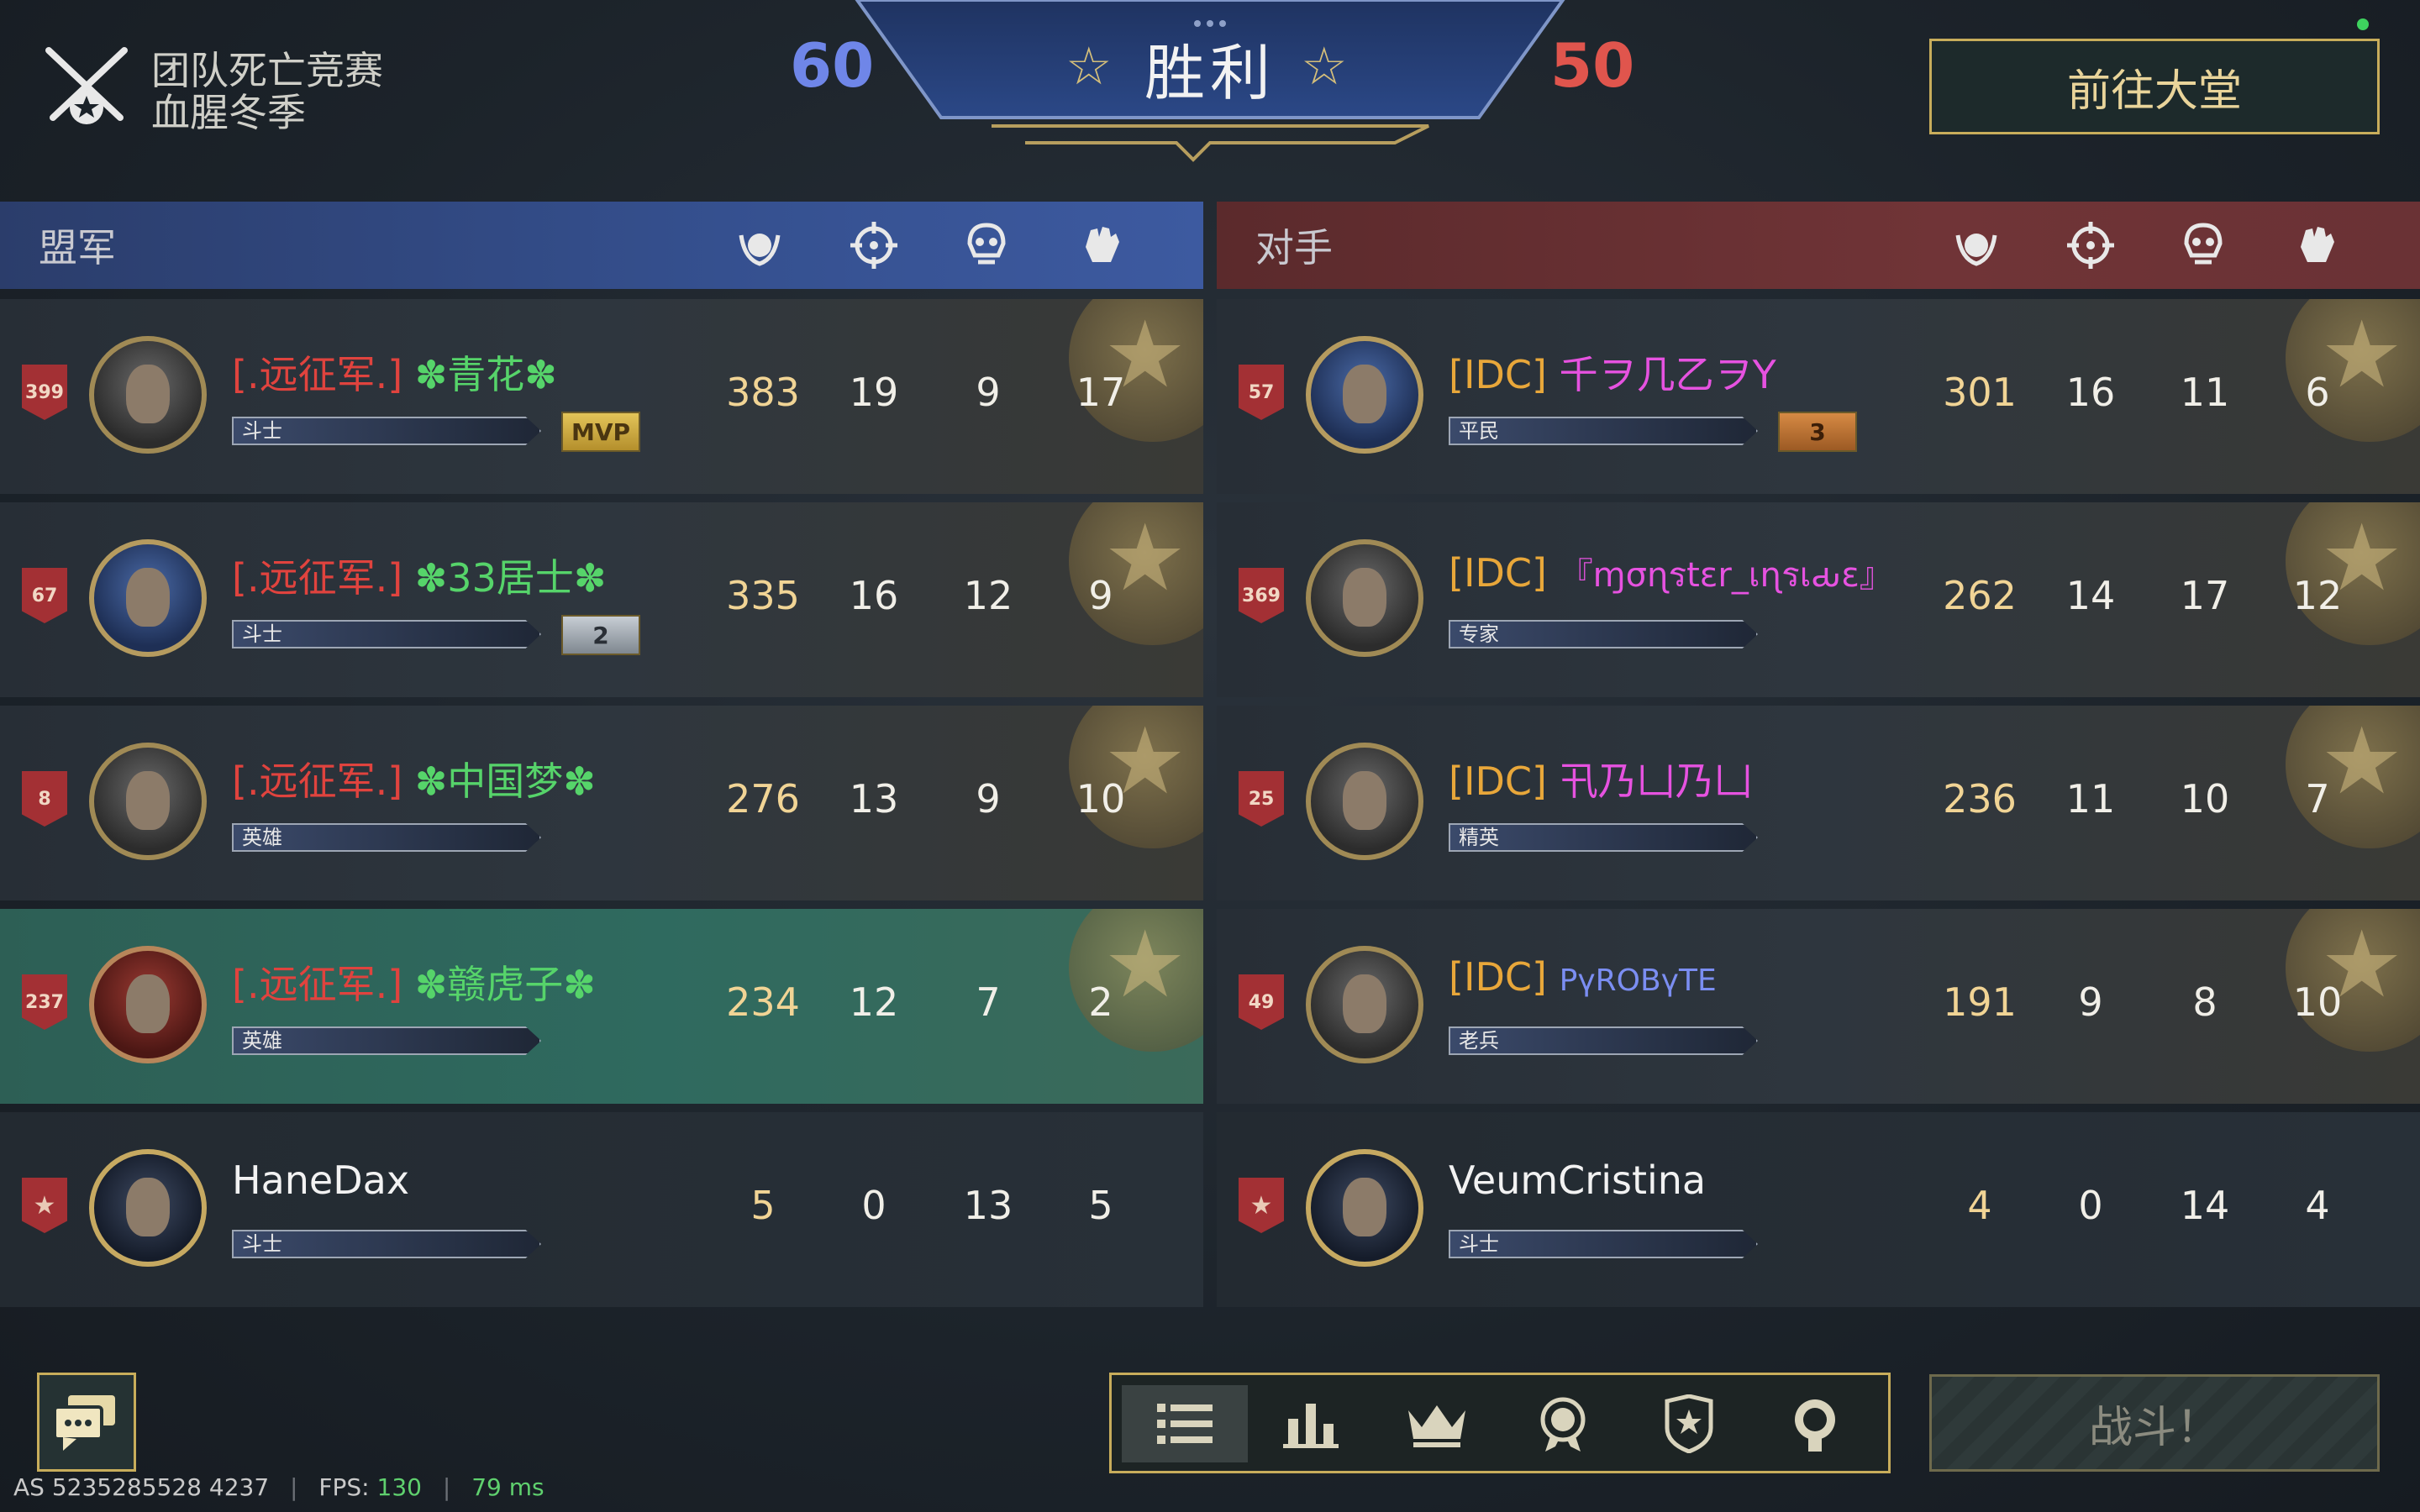 This screenshot has width=2420, height=1512. I want to click on player-name: VeumCristina, so click(1577, 1180).